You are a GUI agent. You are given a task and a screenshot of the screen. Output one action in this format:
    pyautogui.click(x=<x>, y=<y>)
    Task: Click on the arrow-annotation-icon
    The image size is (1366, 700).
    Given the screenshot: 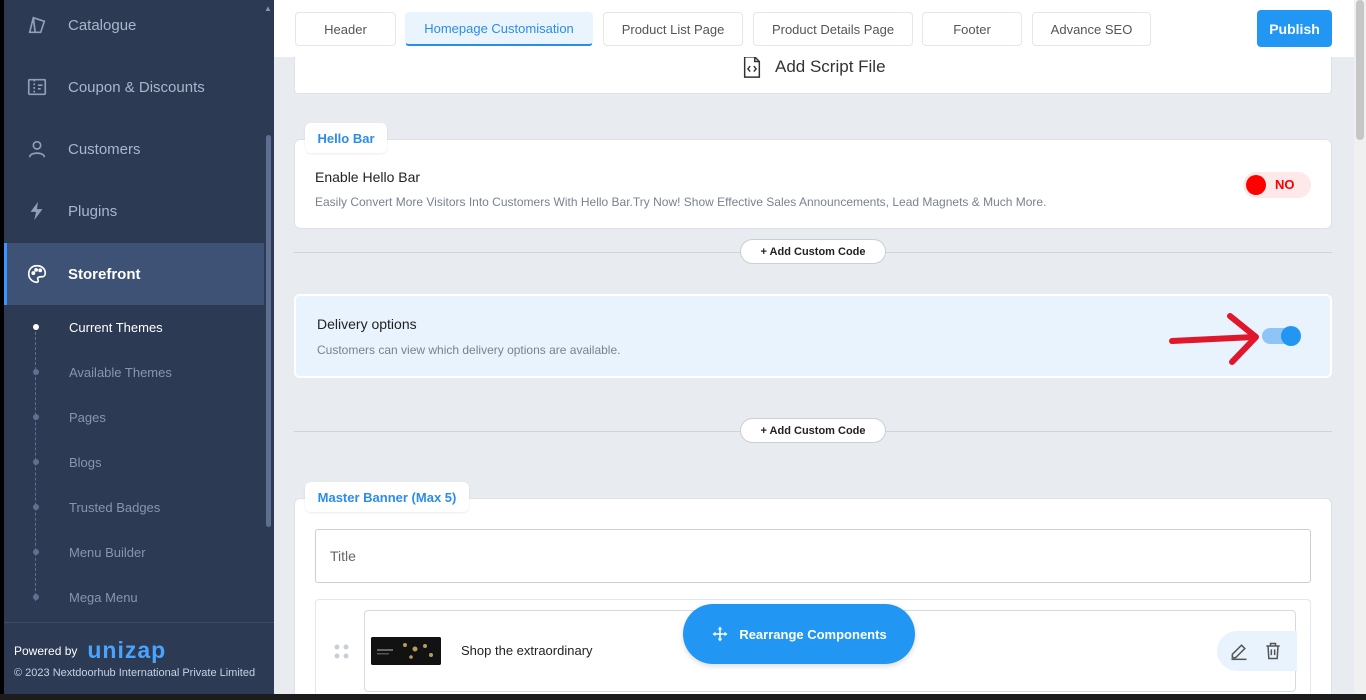 What is the action you would take?
    pyautogui.click(x=1214, y=339)
    